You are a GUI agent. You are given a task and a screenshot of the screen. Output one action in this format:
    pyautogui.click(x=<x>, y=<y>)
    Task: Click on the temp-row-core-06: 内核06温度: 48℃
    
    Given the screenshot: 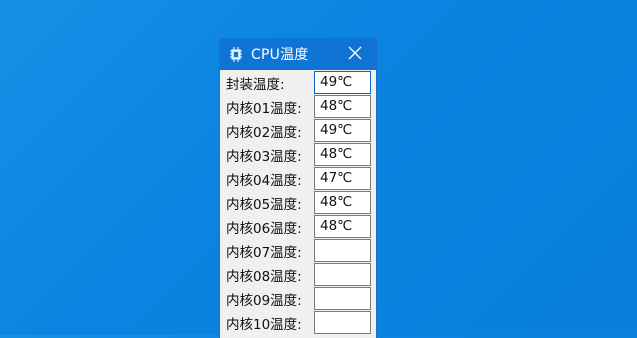 What is the action you would take?
    pyautogui.click(x=298, y=227)
    